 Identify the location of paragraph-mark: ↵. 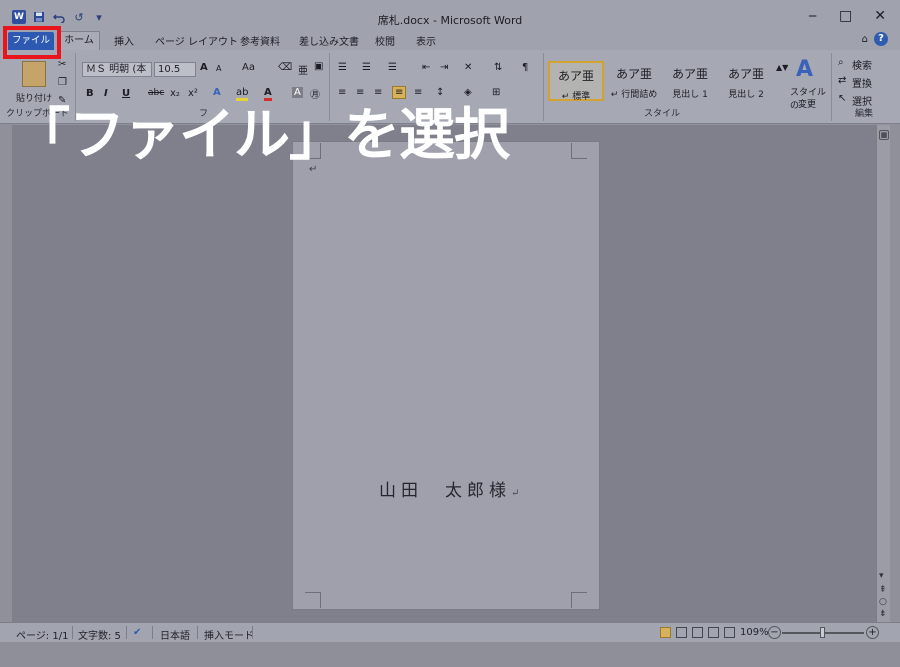
(515, 493).